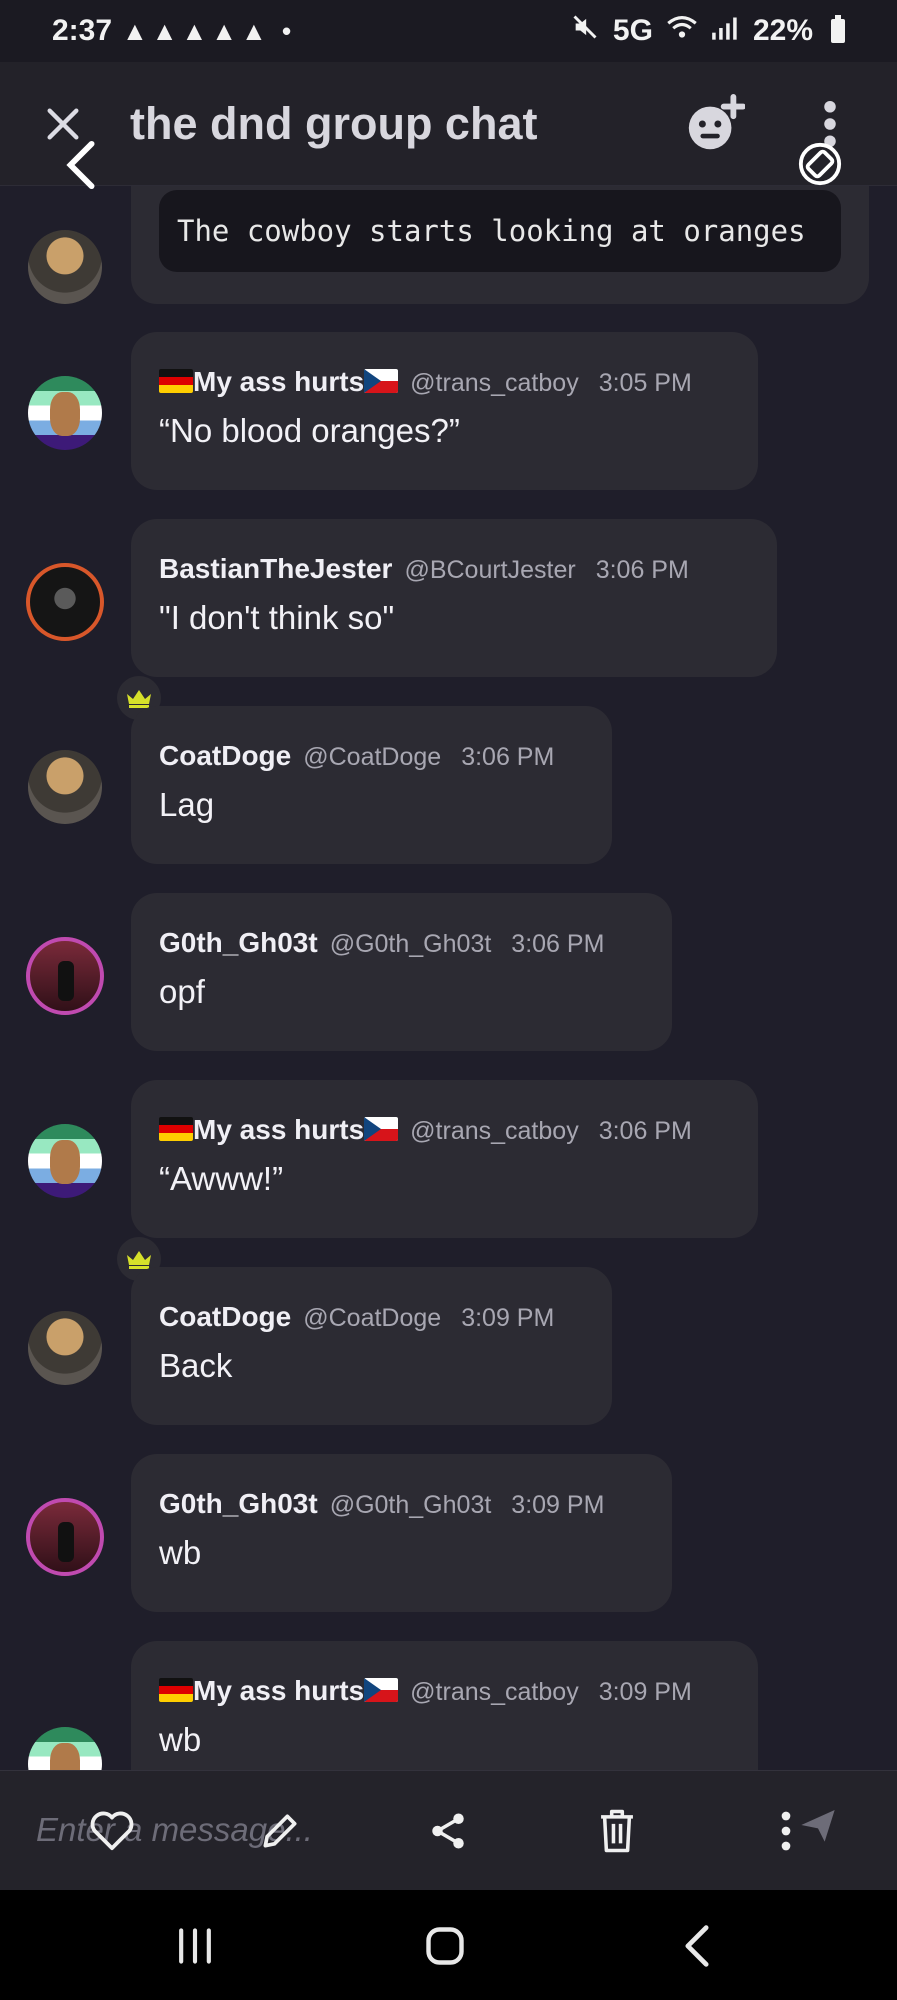 The width and height of the screenshot is (897, 2000). I want to click on home-icon, so click(445, 1946).